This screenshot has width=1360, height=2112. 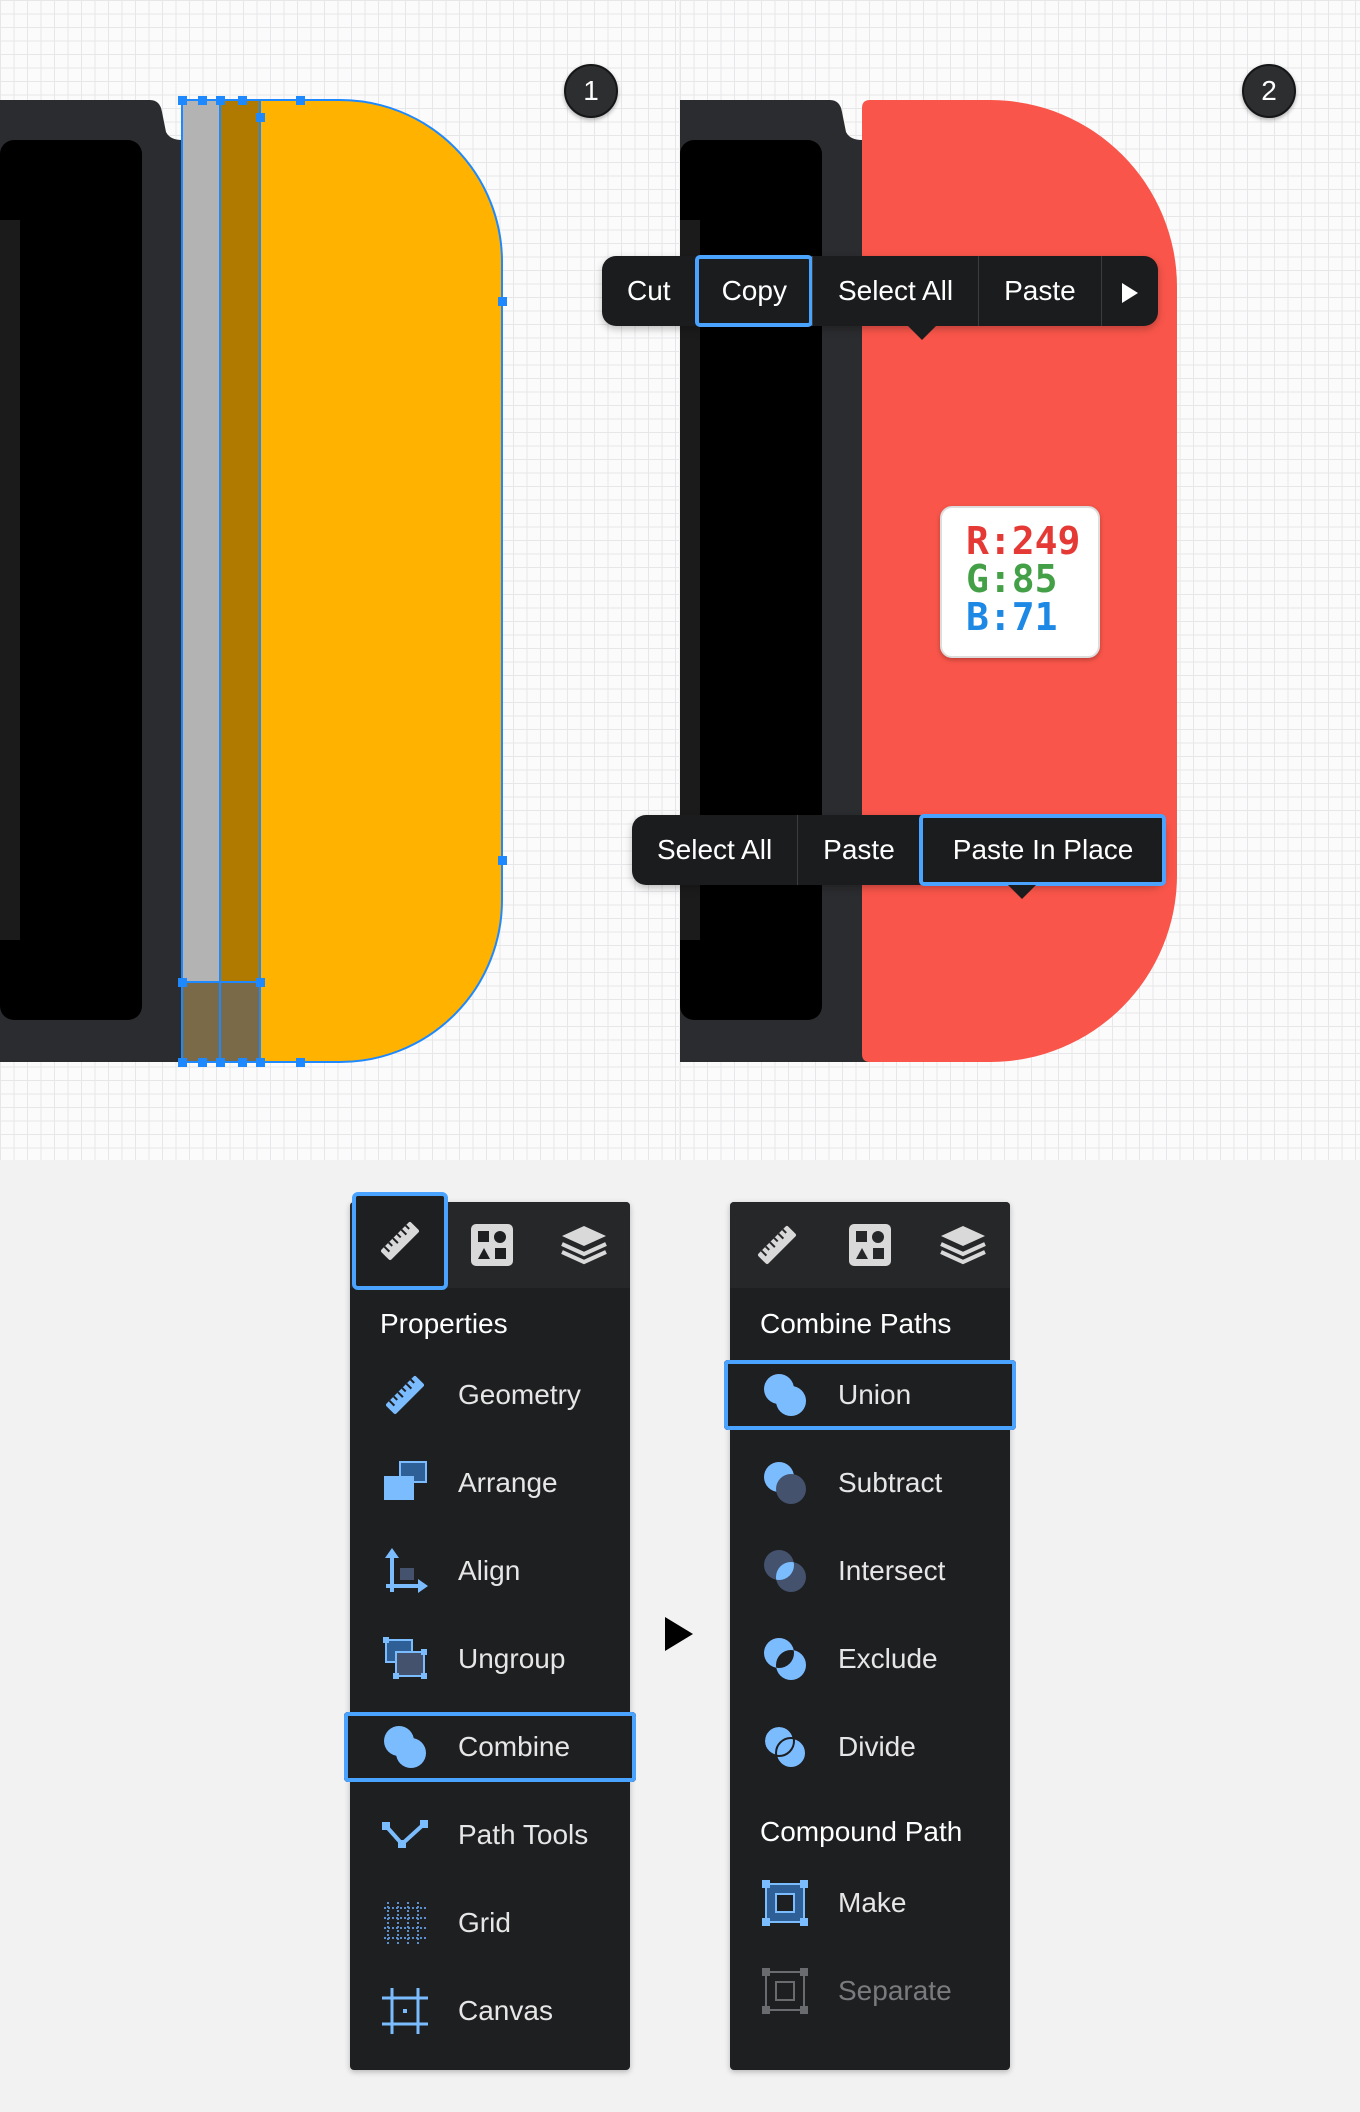 What do you see at coordinates (444, 1323) in the screenshot?
I see `properties-title: Properties` at bounding box center [444, 1323].